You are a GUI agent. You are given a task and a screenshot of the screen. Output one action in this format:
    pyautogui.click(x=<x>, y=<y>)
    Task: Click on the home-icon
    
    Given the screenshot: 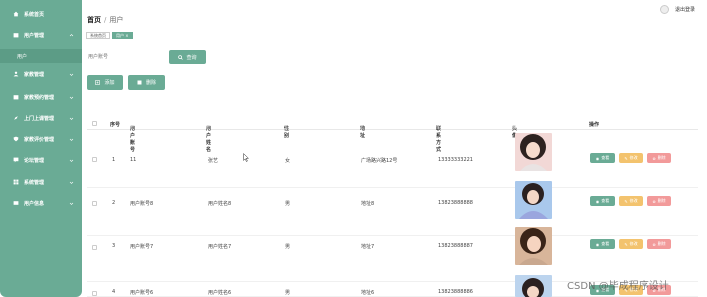 What is the action you would take?
    pyautogui.click(x=16, y=14)
    